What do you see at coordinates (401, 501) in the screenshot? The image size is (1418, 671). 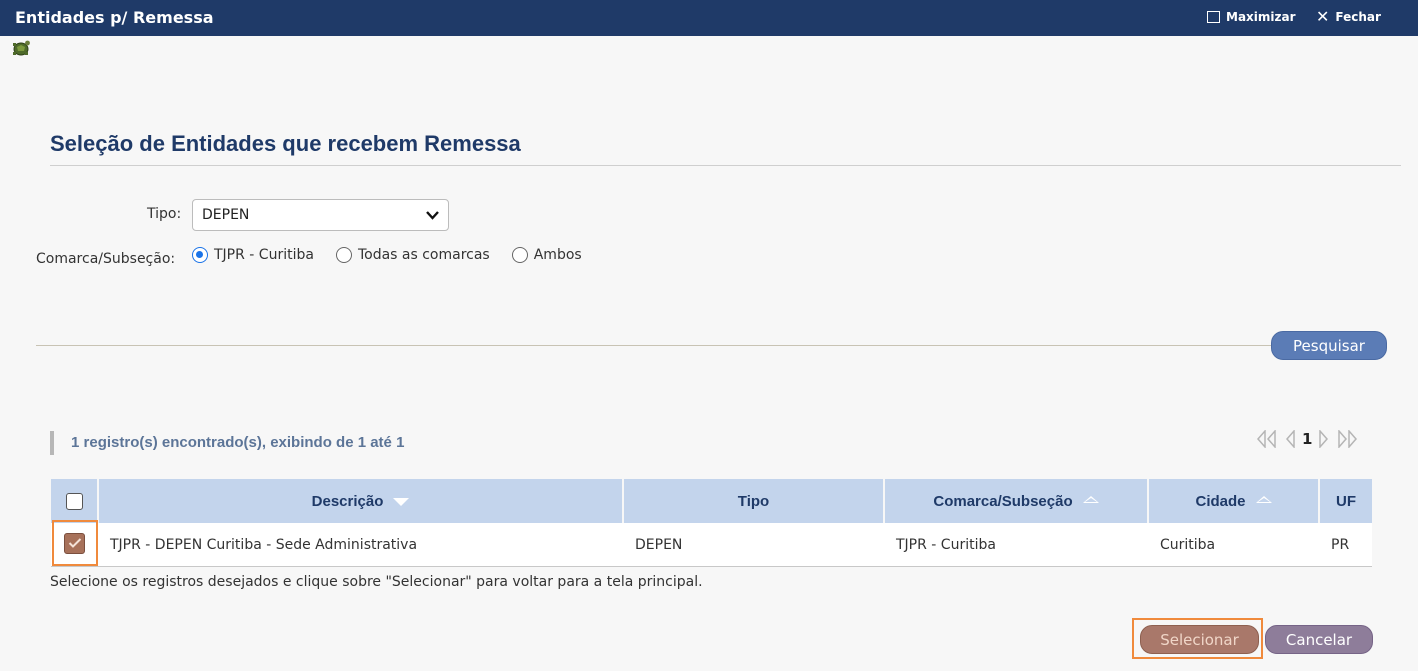 I see `sort-desc-icon` at bounding box center [401, 501].